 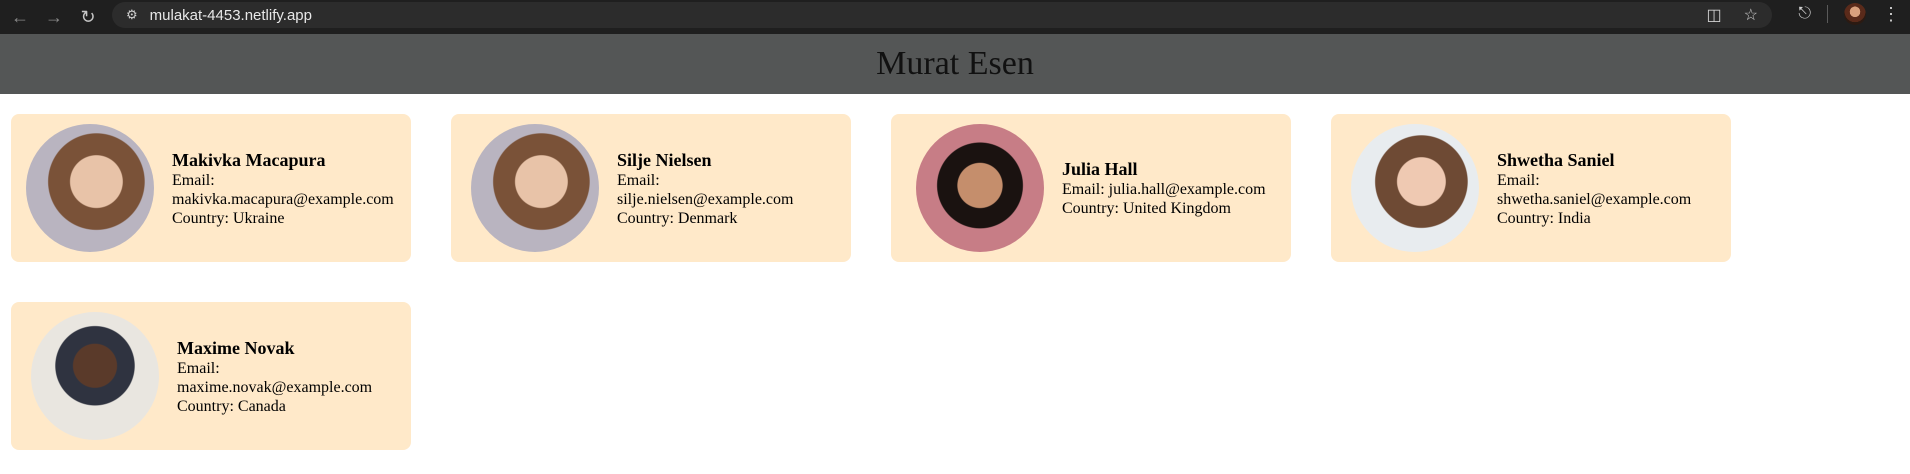 I want to click on back-icon: ←, so click(x=20, y=17).